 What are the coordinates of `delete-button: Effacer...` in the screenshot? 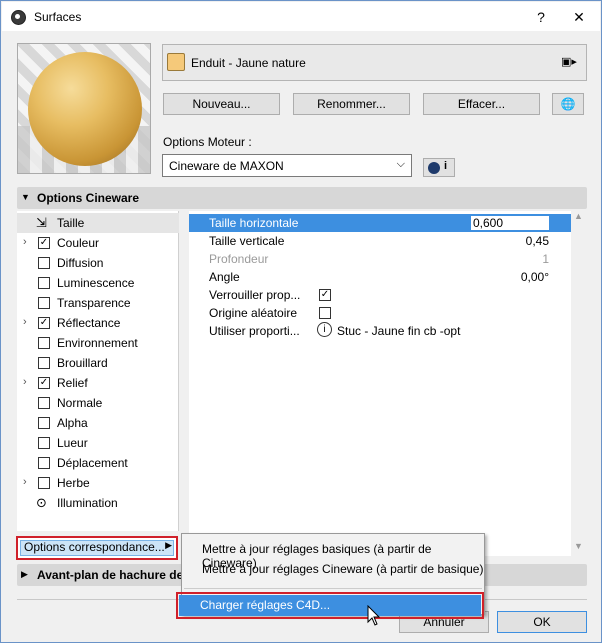 It's located at (481, 104).